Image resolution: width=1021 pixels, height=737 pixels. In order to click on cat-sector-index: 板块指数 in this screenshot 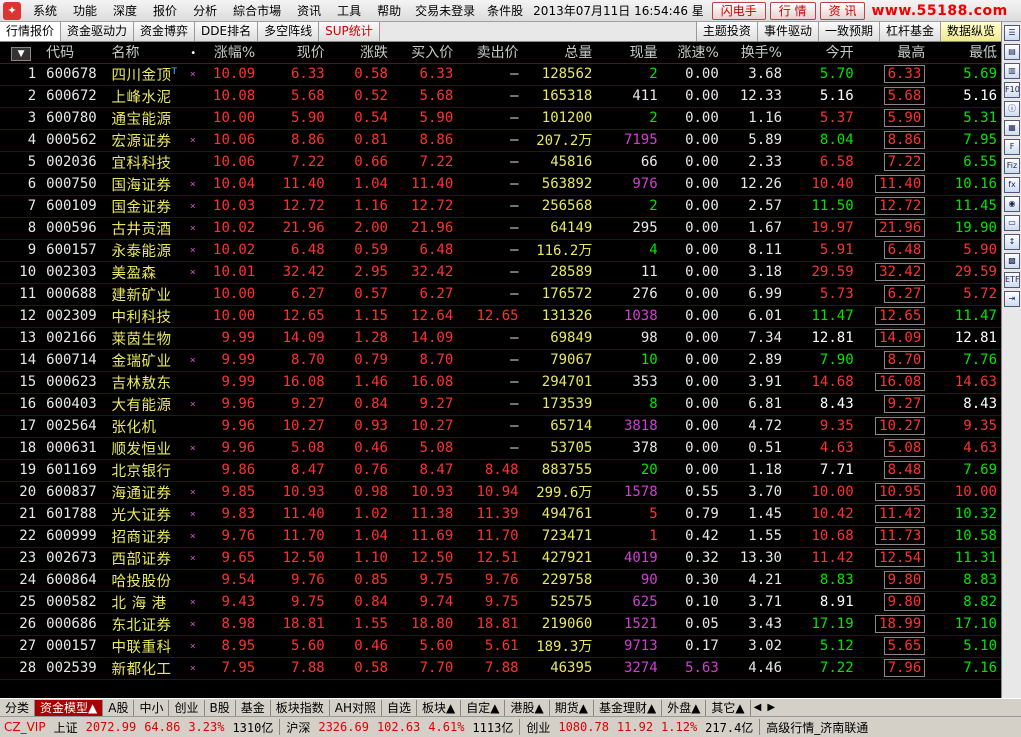, I will do `click(300, 707)`.